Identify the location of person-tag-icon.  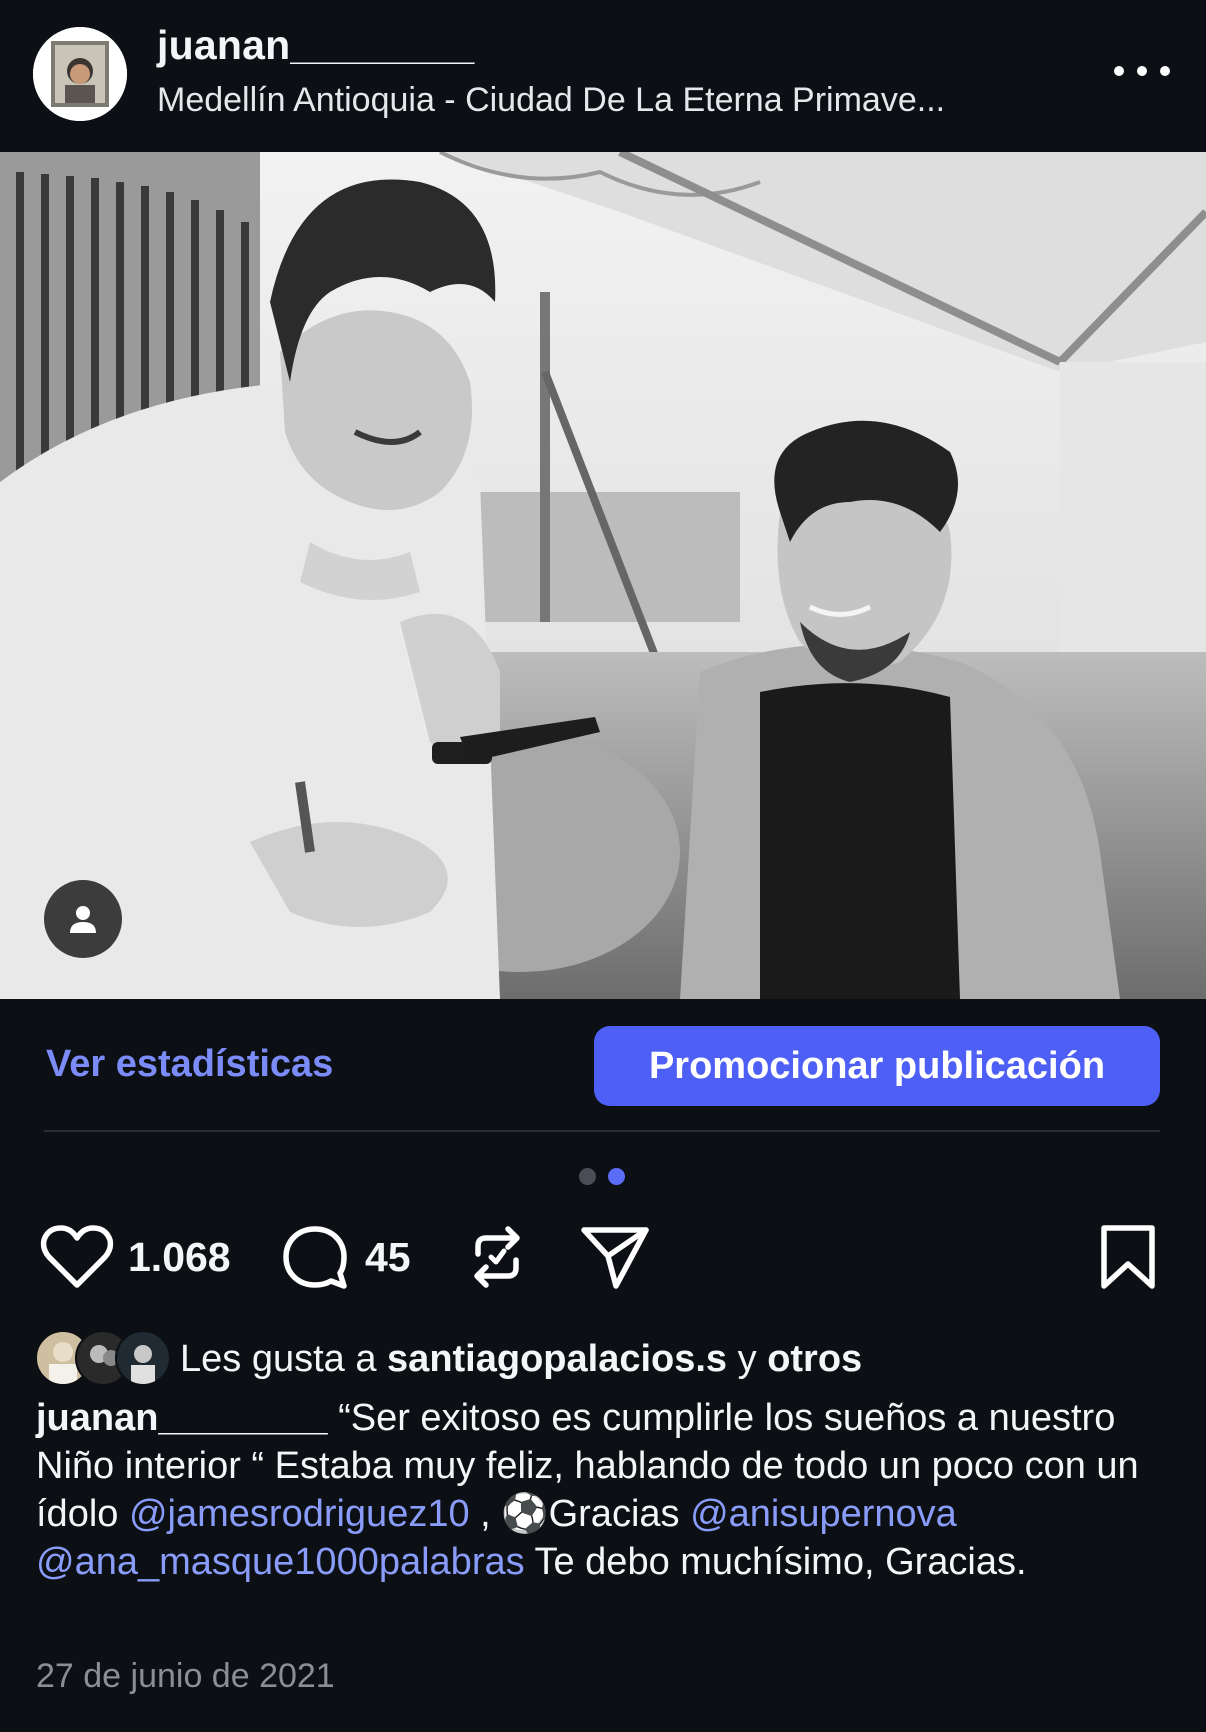
(83, 919).